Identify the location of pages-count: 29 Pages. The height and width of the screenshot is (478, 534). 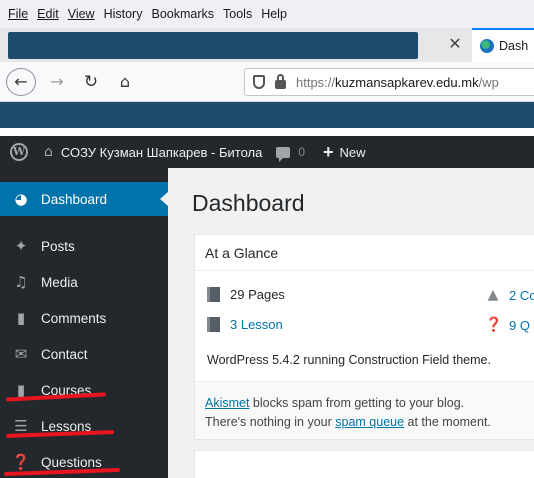
(246, 294).